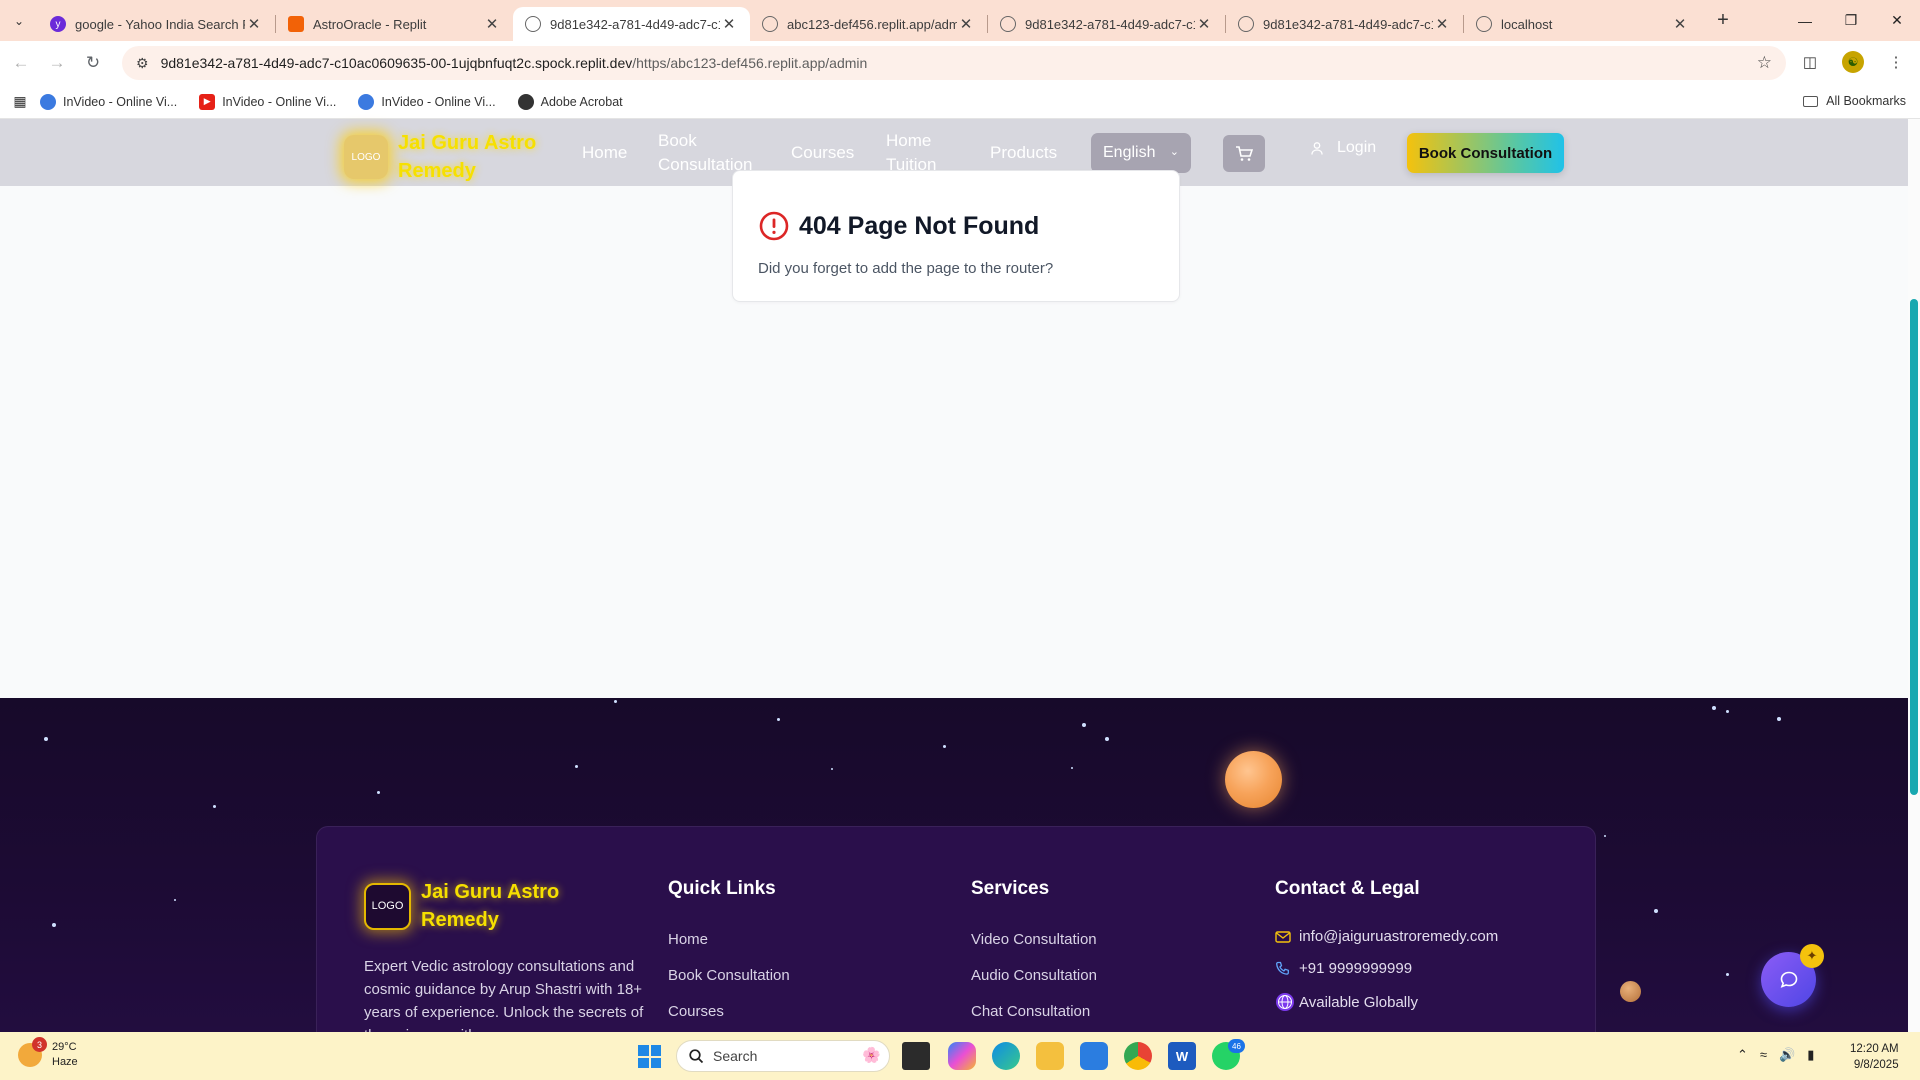 The width and height of the screenshot is (1920, 1080). Describe the element at coordinates (1582, 24) in the screenshot. I see `browser-tab: localhost ✕` at that location.